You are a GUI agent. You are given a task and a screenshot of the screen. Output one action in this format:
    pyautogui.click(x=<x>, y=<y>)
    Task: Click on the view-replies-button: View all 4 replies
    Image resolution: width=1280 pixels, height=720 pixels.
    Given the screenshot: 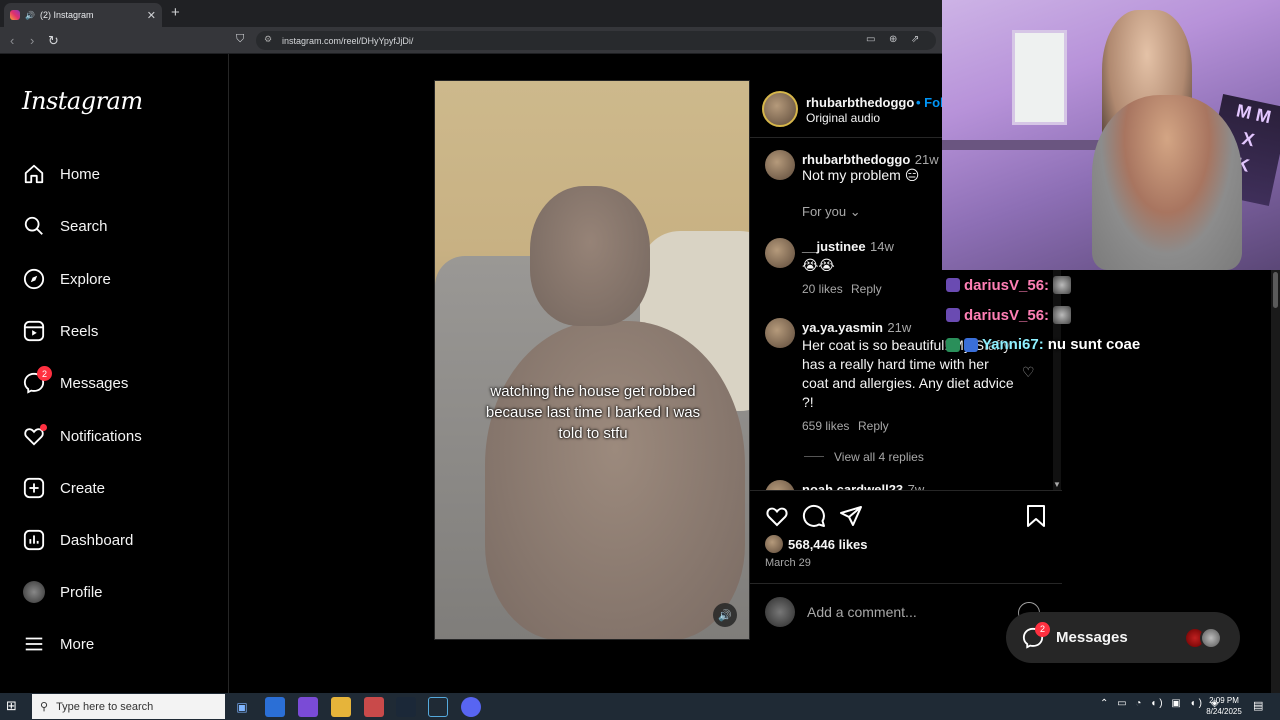 What is the action you would take?
    pyautogui.click(x=879, y=457)
    